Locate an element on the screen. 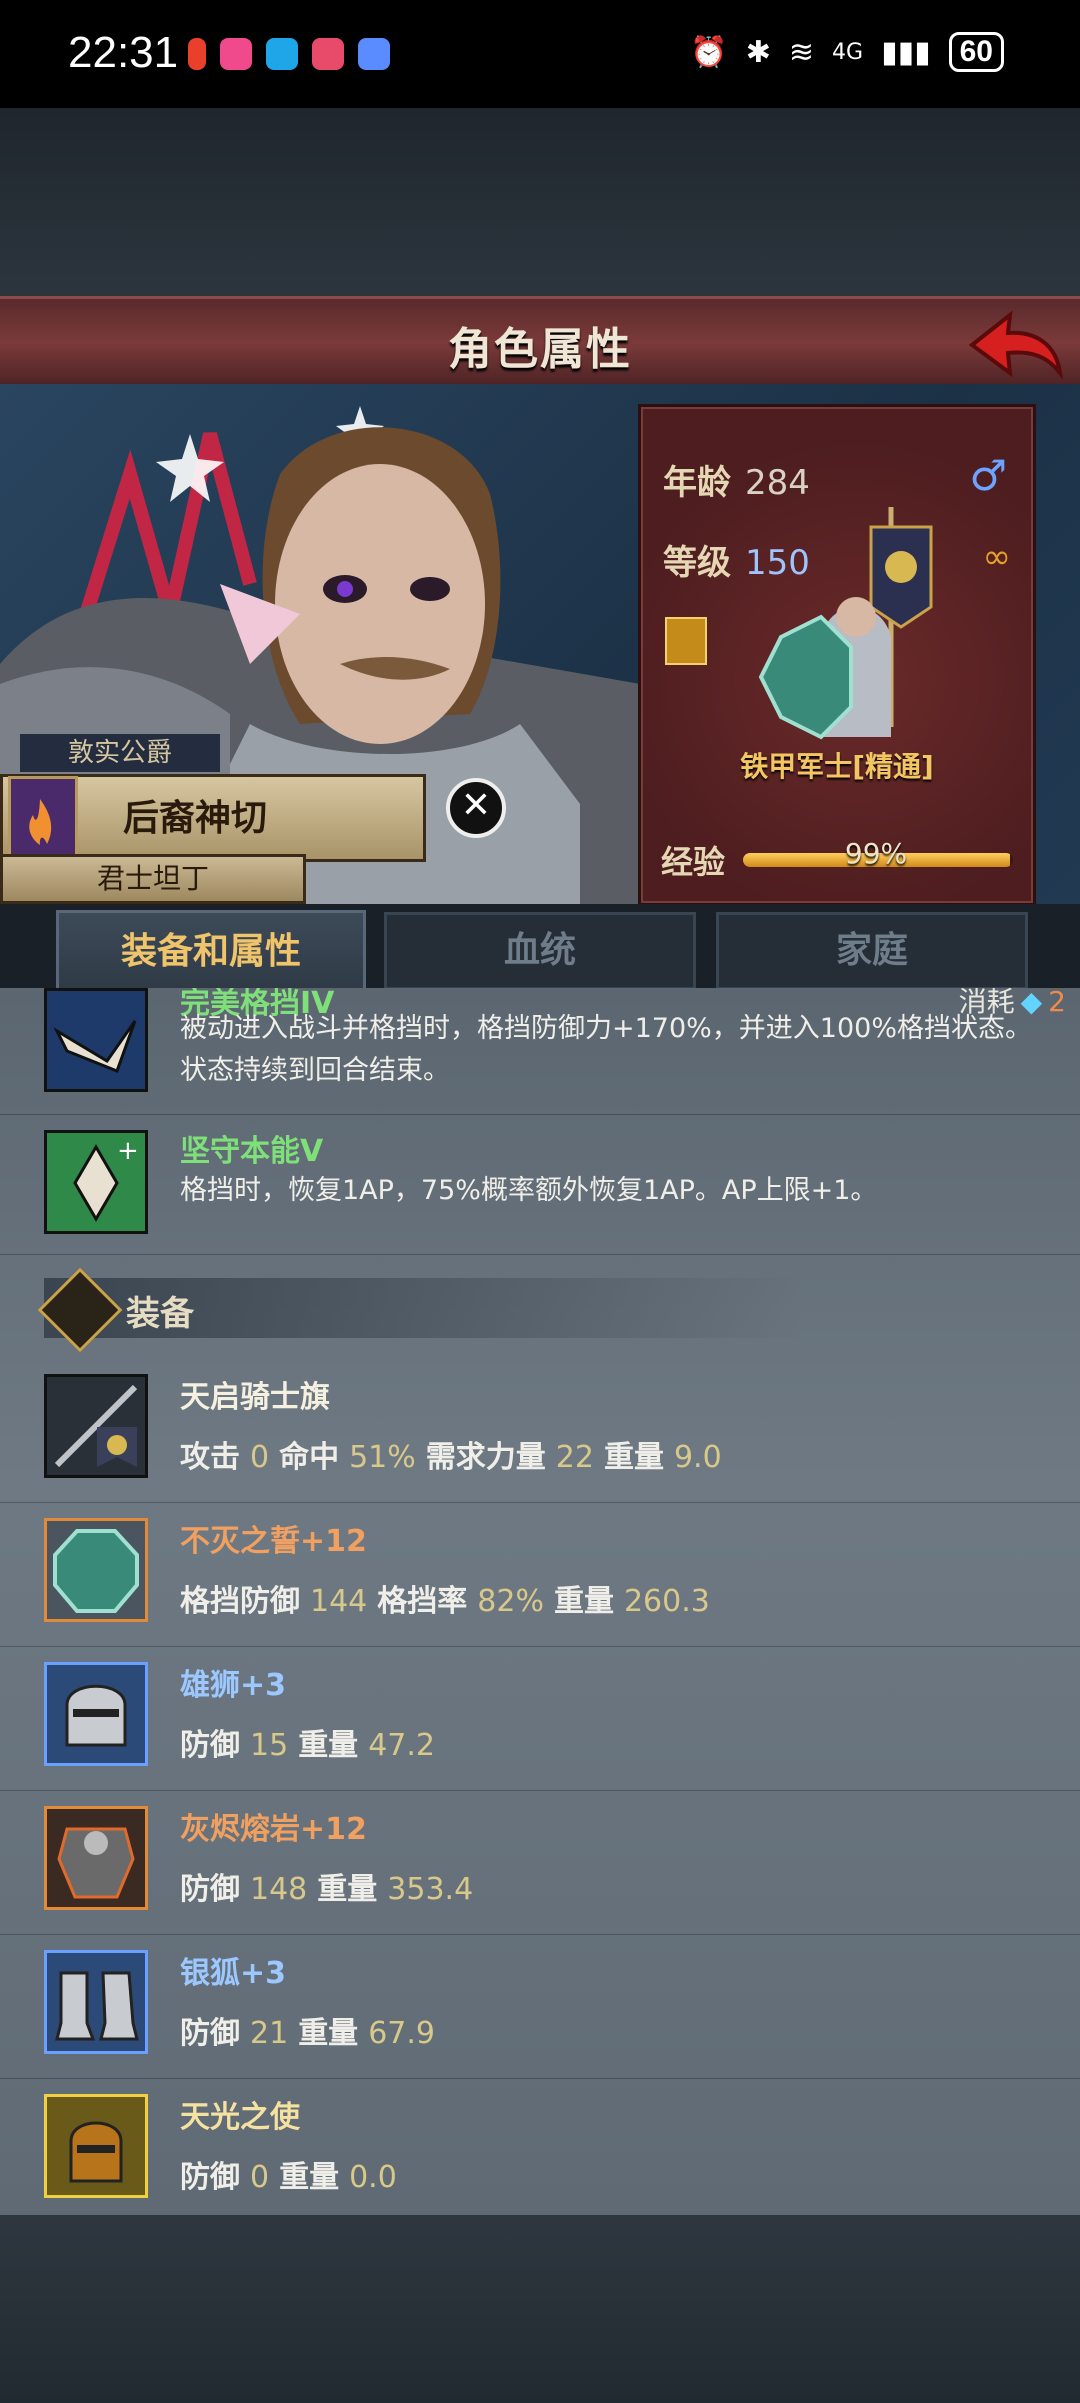 This screenshot has height=2403, width=1080. stat-label: 格挡率 is located at coordinates (422, 1601).